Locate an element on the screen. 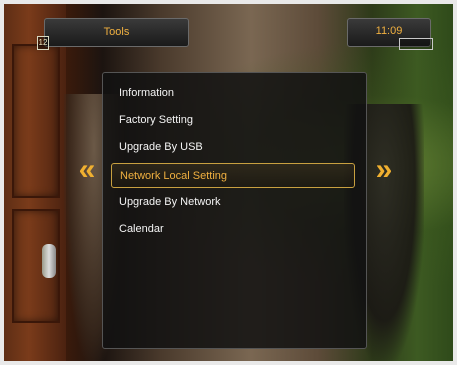 The width and height of the screenshot is (457, 365). right-arrow-icon: » is located at coordinates (381, 170).